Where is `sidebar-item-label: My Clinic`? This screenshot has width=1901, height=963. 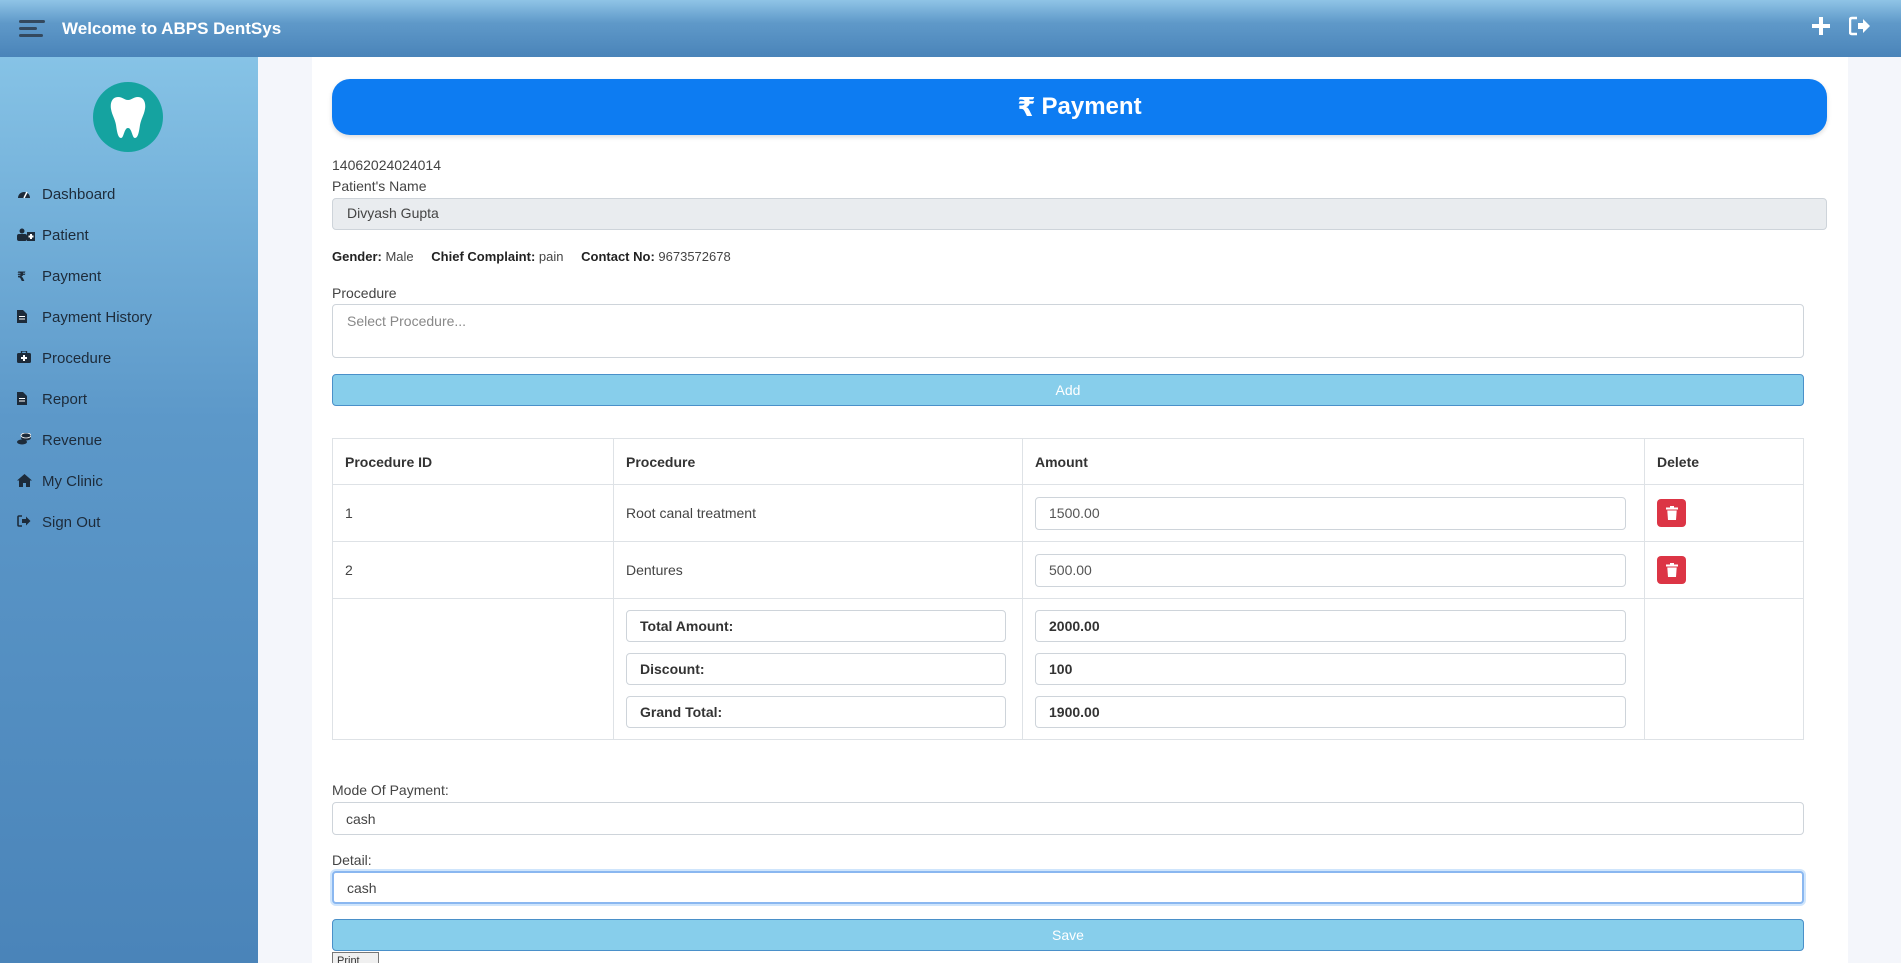 sidebar-item-label: My Clinic is located at coordinates (72, 481).